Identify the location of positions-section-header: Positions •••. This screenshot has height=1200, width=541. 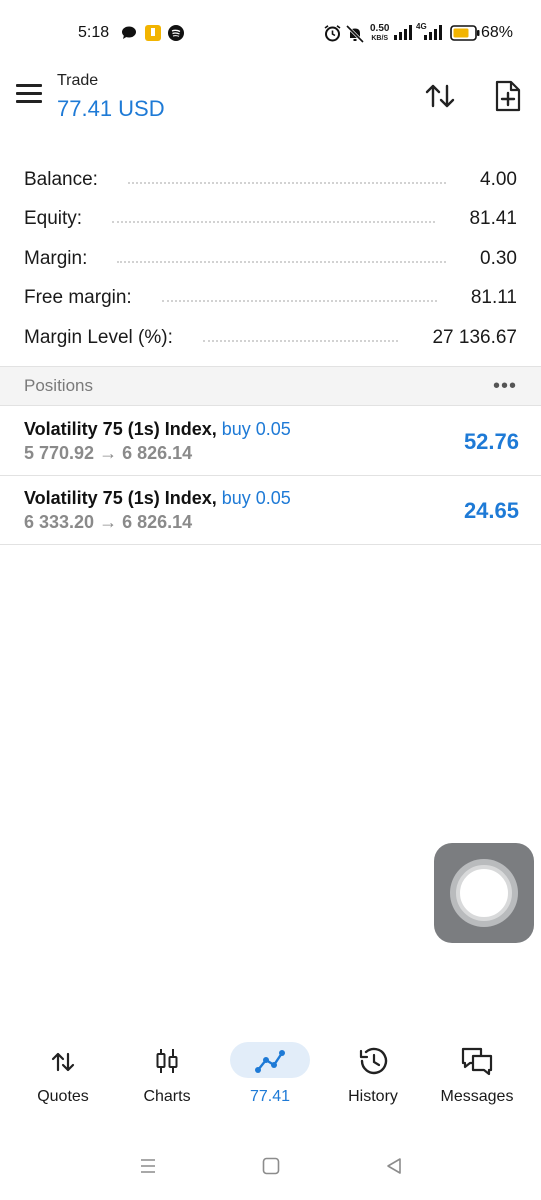
(270, 386).